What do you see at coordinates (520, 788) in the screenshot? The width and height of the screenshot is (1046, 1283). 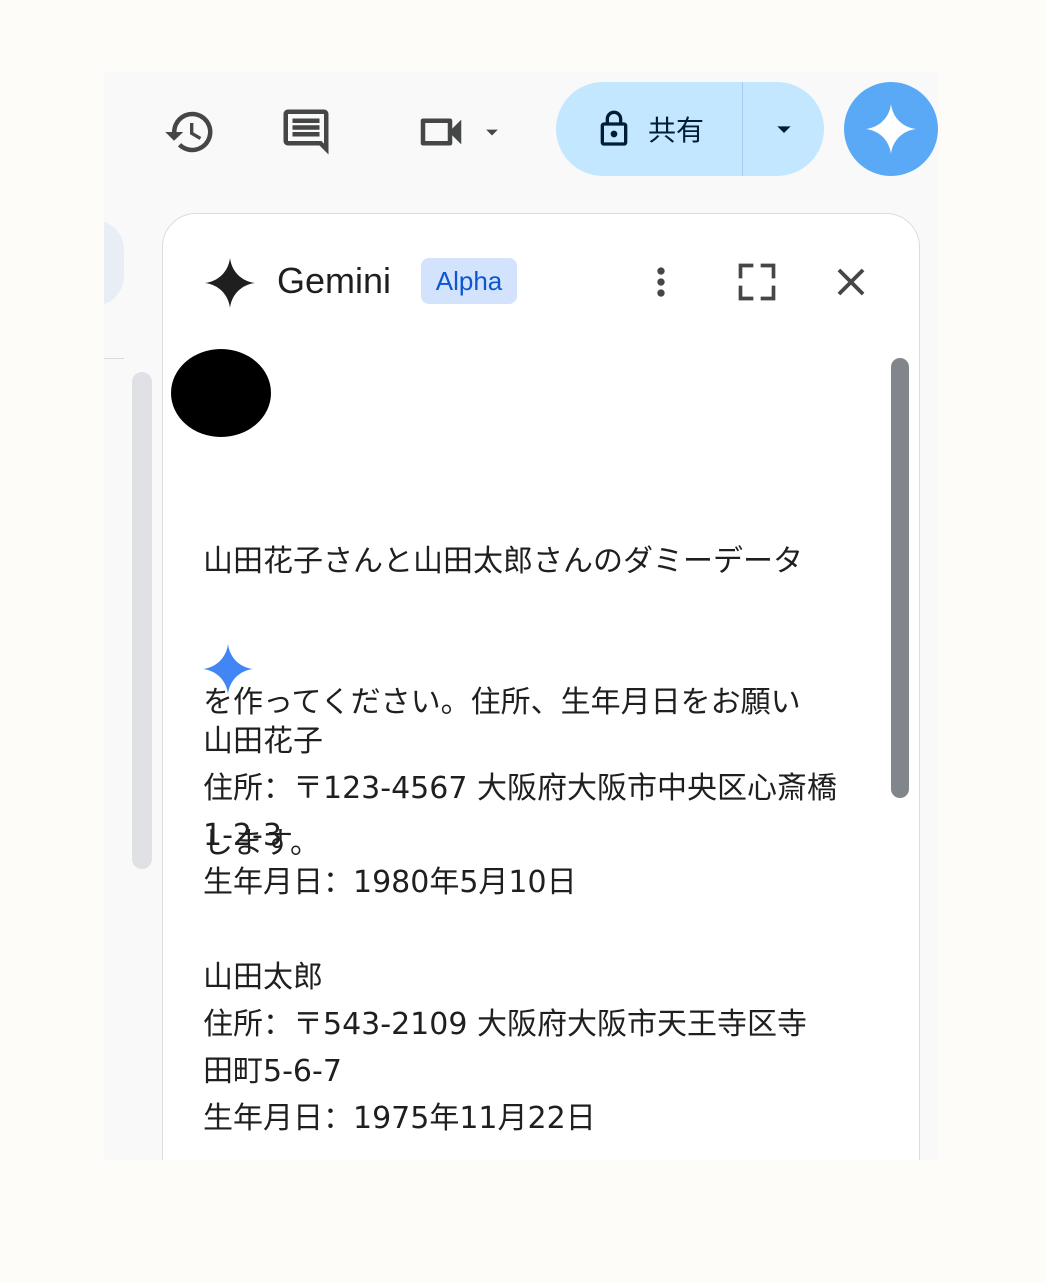 I see `response-line: 住所：〒123-4567 大阪府大阪市中央区心斎橋` at bounding box center [520, 788].